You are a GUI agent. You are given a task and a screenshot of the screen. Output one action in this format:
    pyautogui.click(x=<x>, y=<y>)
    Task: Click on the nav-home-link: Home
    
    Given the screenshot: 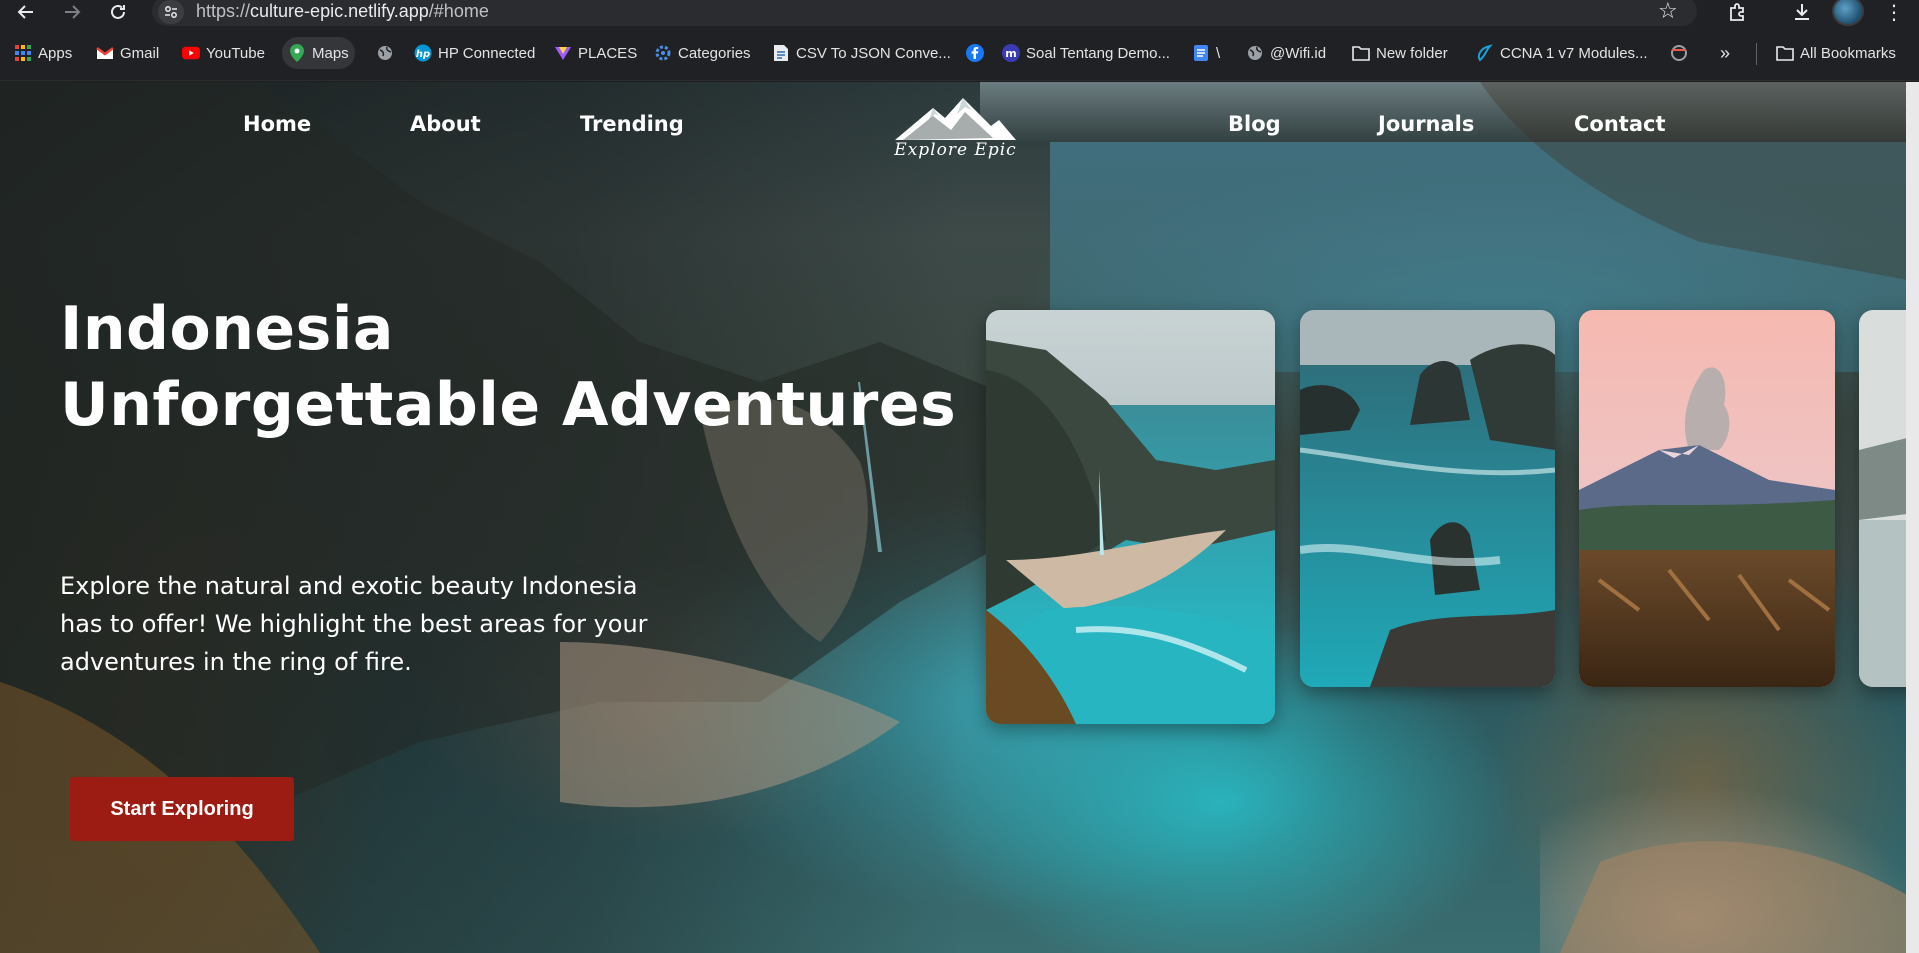 What is the action you would take?
    pyautogui.click(x=277, y=124)
    